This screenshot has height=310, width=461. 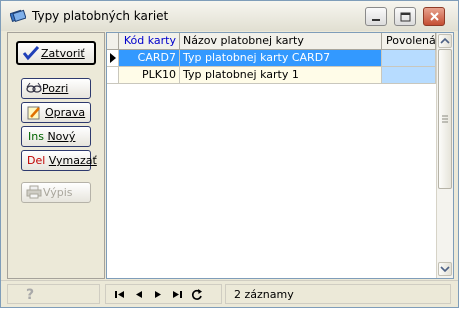 What do you see at coordinates (445, 41) in the screenshot?
I see `scroll-up-button` at bounding box center [445, 41].